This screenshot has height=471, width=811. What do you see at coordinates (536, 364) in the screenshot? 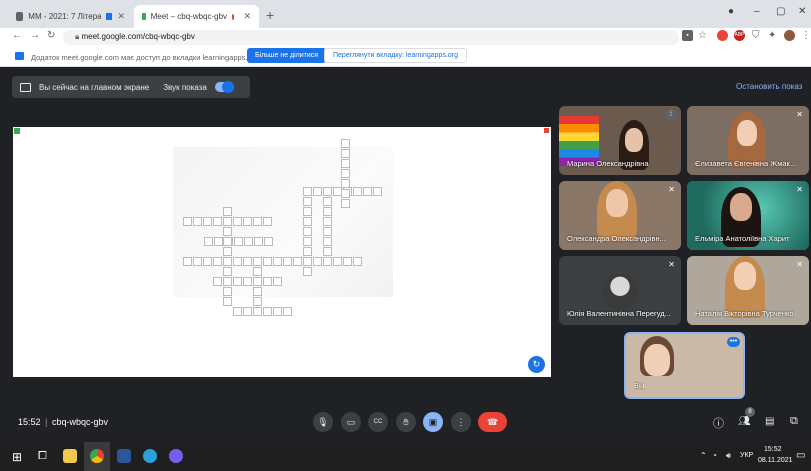
I see `learningapps-logo-icon: ↻` at bounding box center [536, 364].